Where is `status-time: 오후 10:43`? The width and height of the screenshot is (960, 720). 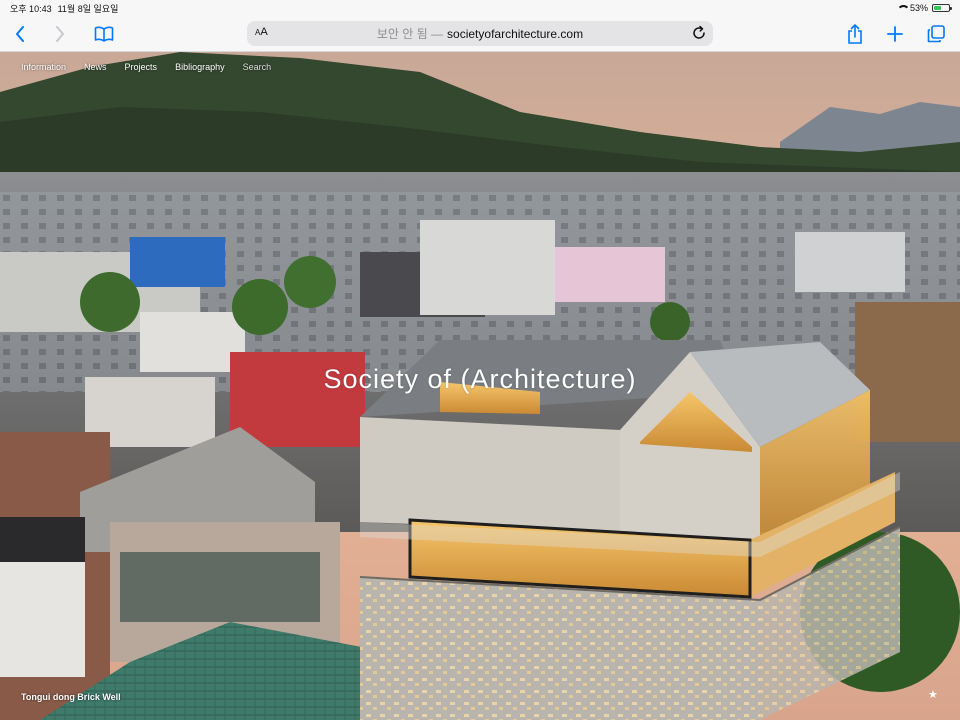
status-time: 오후 10:43 is located at coordinates (31, 8).